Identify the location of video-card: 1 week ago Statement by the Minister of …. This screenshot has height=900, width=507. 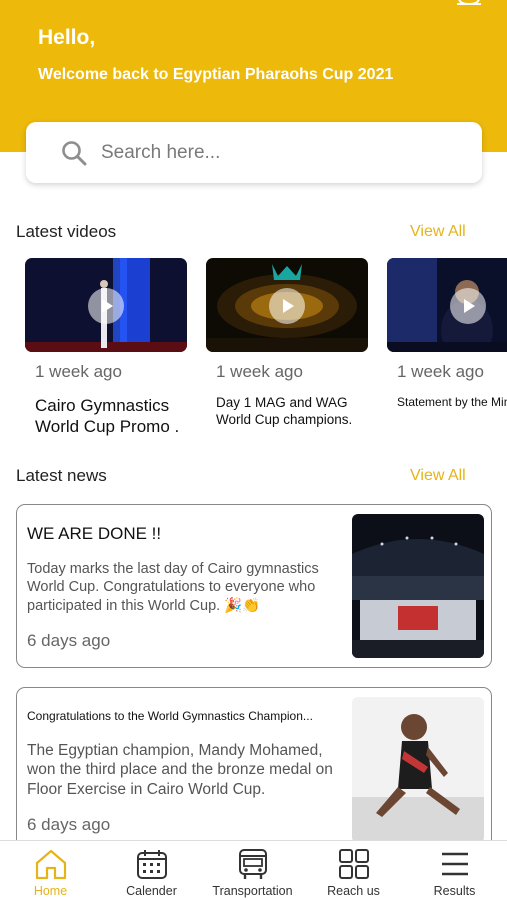
(447, 333).